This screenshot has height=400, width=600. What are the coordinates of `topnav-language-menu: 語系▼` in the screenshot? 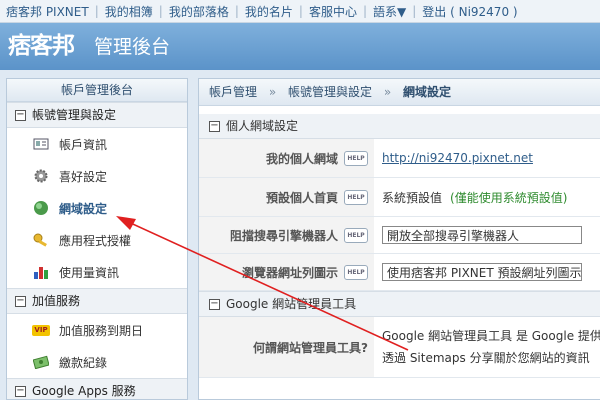 It's located at (389, 11).